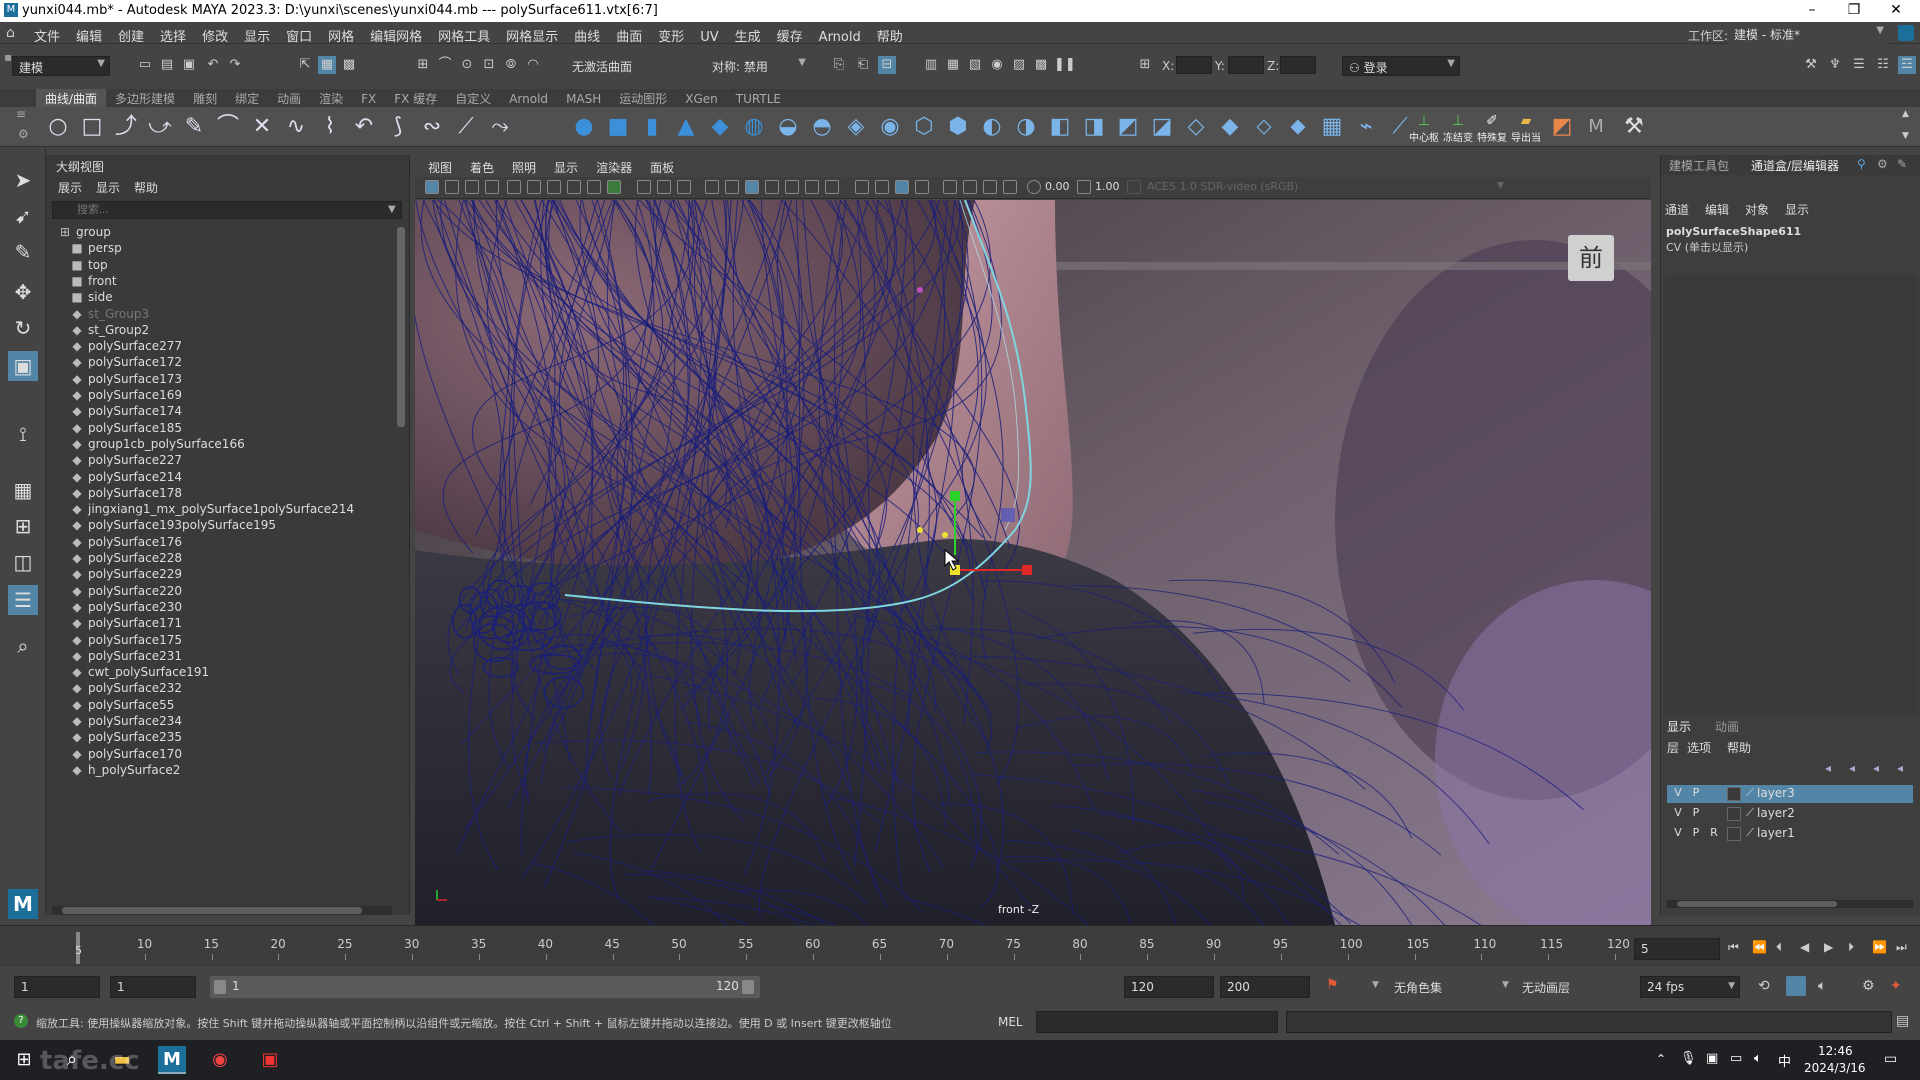 Image resolution: width=1920 pixels, height=1080 pixels. I want to click on restore-button: ❐, so click(1854, 10).